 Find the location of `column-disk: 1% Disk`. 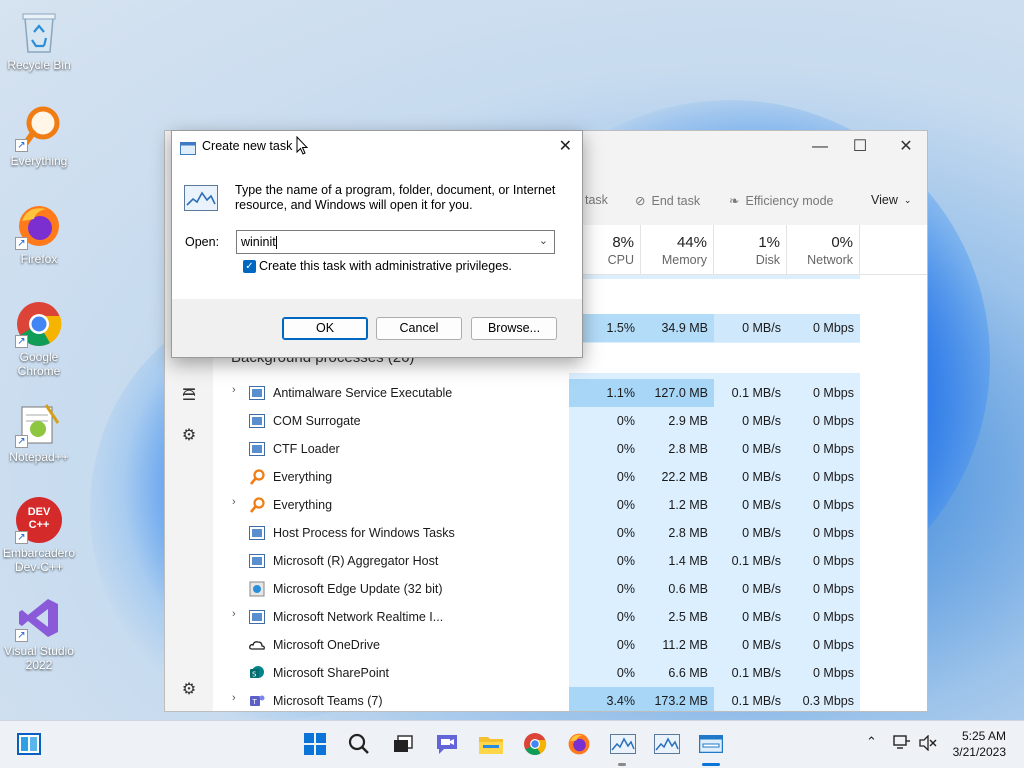

column-disk: 1% Disk is located at coordinates (750, 250).